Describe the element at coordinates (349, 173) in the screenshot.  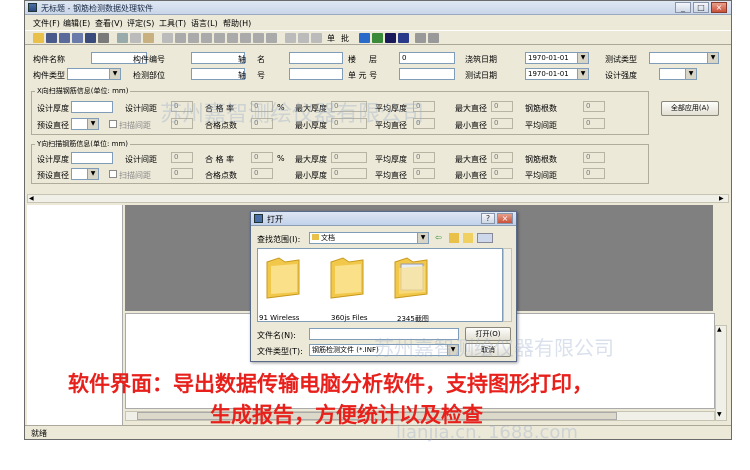
I see `y-min-thickness-field: 0` at that location.